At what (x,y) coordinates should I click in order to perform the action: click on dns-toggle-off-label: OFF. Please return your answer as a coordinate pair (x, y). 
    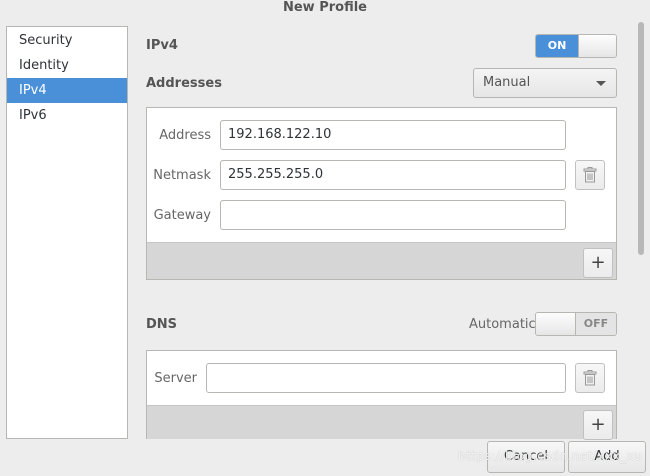
    Looking at the image, I should click on (596, 324).